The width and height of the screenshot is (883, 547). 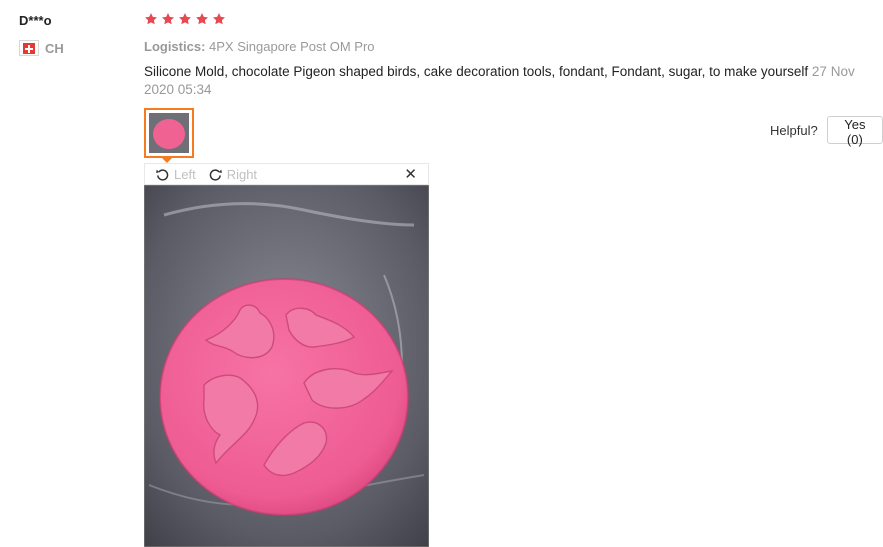 I want to click on rotate-right-icon, so click(x=215, y=174).